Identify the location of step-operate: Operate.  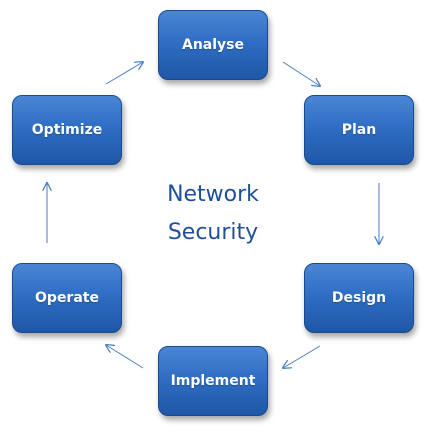
(67, 298).